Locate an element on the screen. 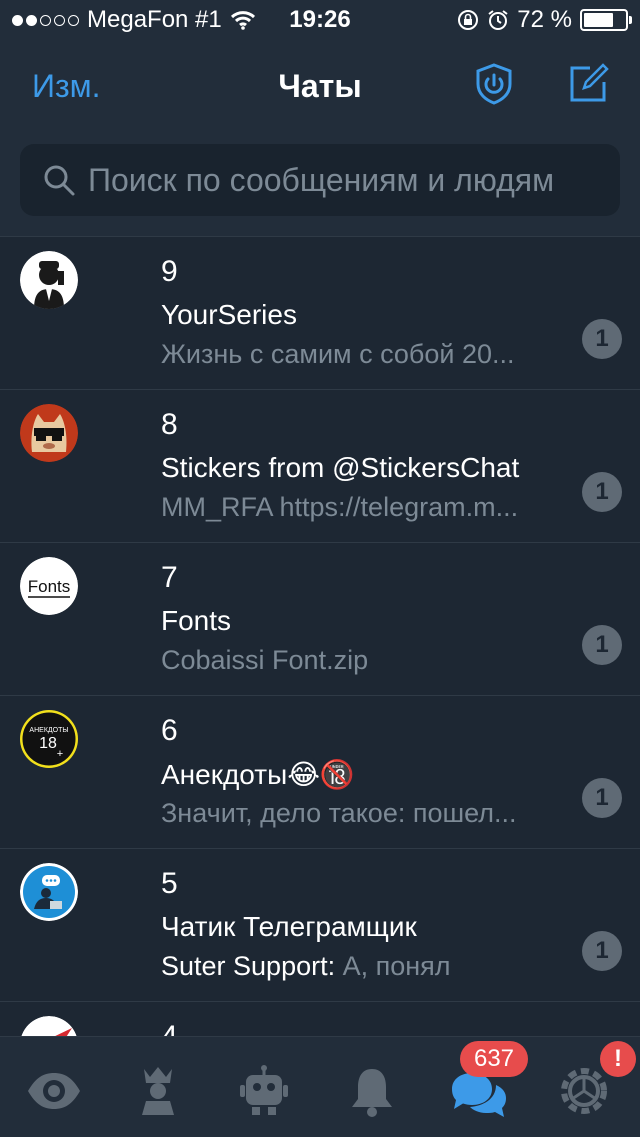 This screenshot has width=640, height=1137. svg-text: Fonts is located at coordinates (49, 586).